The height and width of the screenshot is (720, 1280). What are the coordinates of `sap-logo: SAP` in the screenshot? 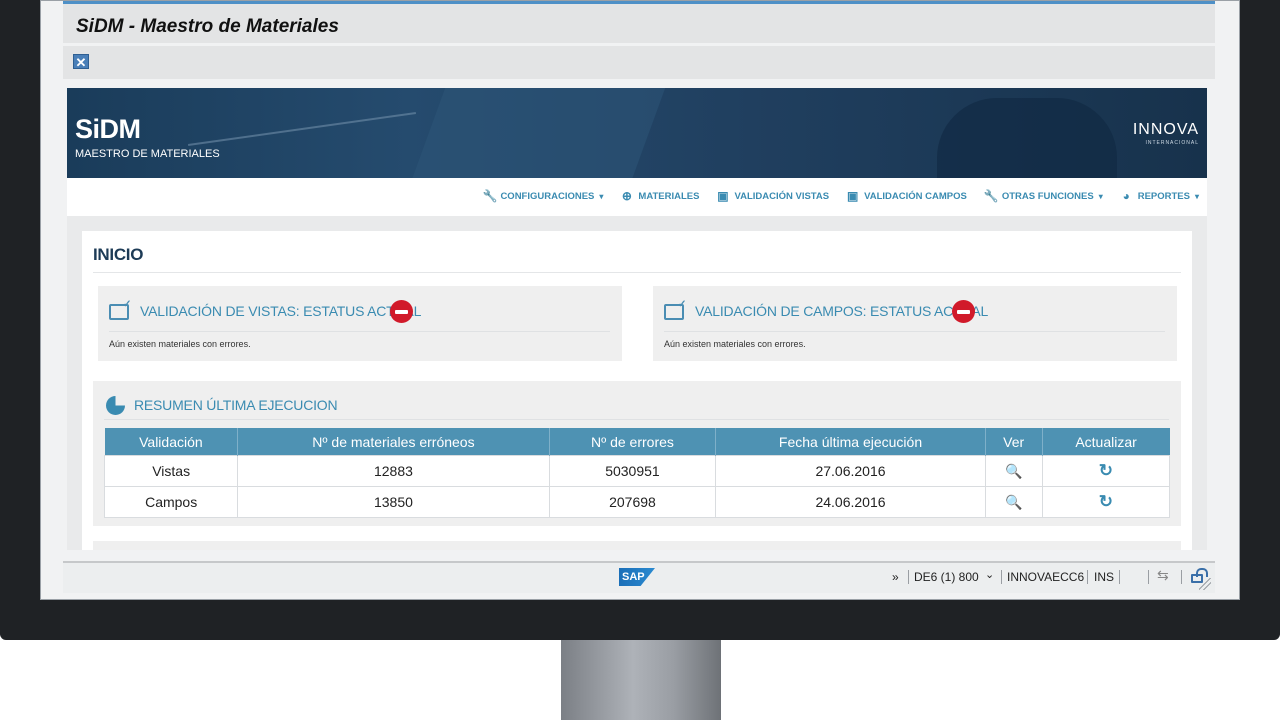 It's located at (637, 577).